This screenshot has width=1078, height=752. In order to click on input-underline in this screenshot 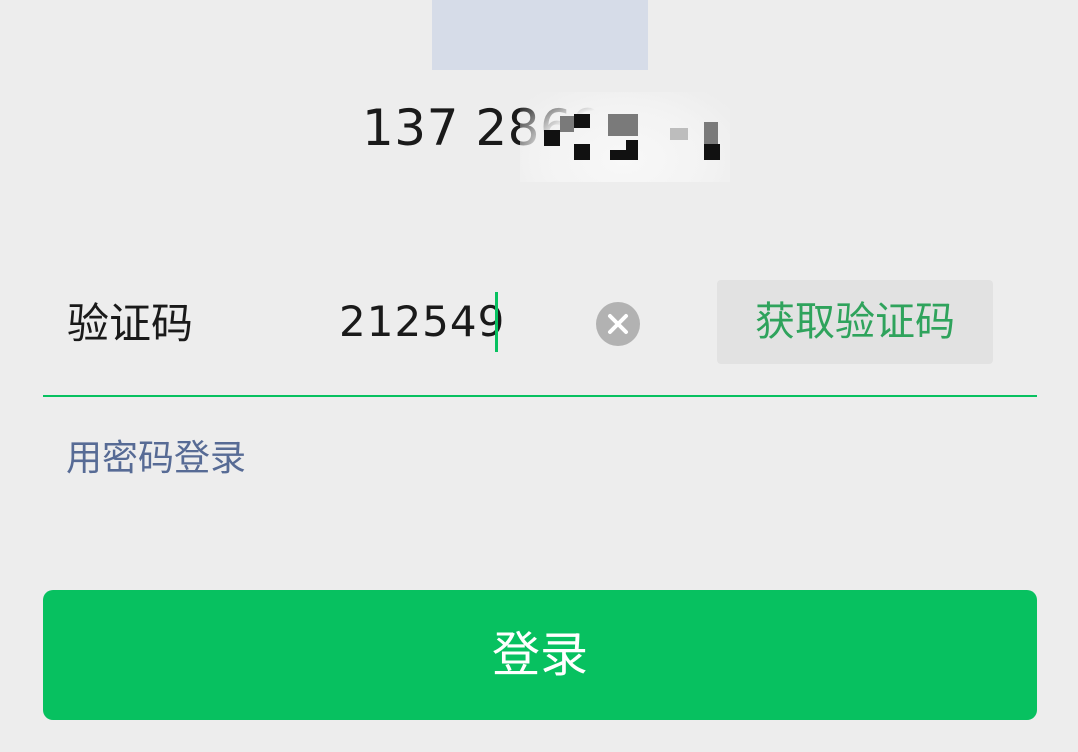, I will do `click(540, 396)`.